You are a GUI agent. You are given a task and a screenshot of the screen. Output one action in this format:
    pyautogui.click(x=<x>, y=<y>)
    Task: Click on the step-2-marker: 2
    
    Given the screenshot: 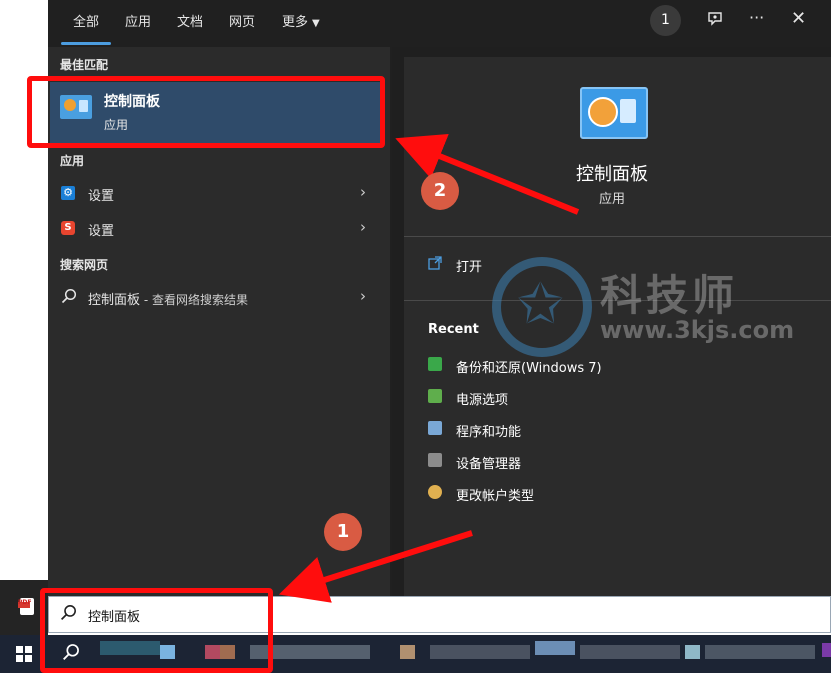 What is the action you would take?
    pyautogui.click(x=440, y=191)
    